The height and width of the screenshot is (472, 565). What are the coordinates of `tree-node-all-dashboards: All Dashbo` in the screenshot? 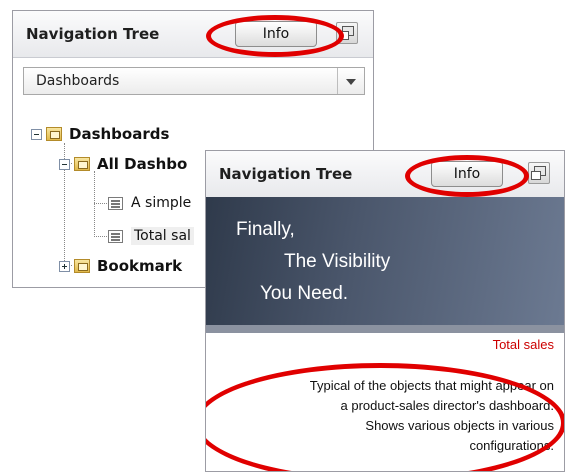 It's located at (123, 164).